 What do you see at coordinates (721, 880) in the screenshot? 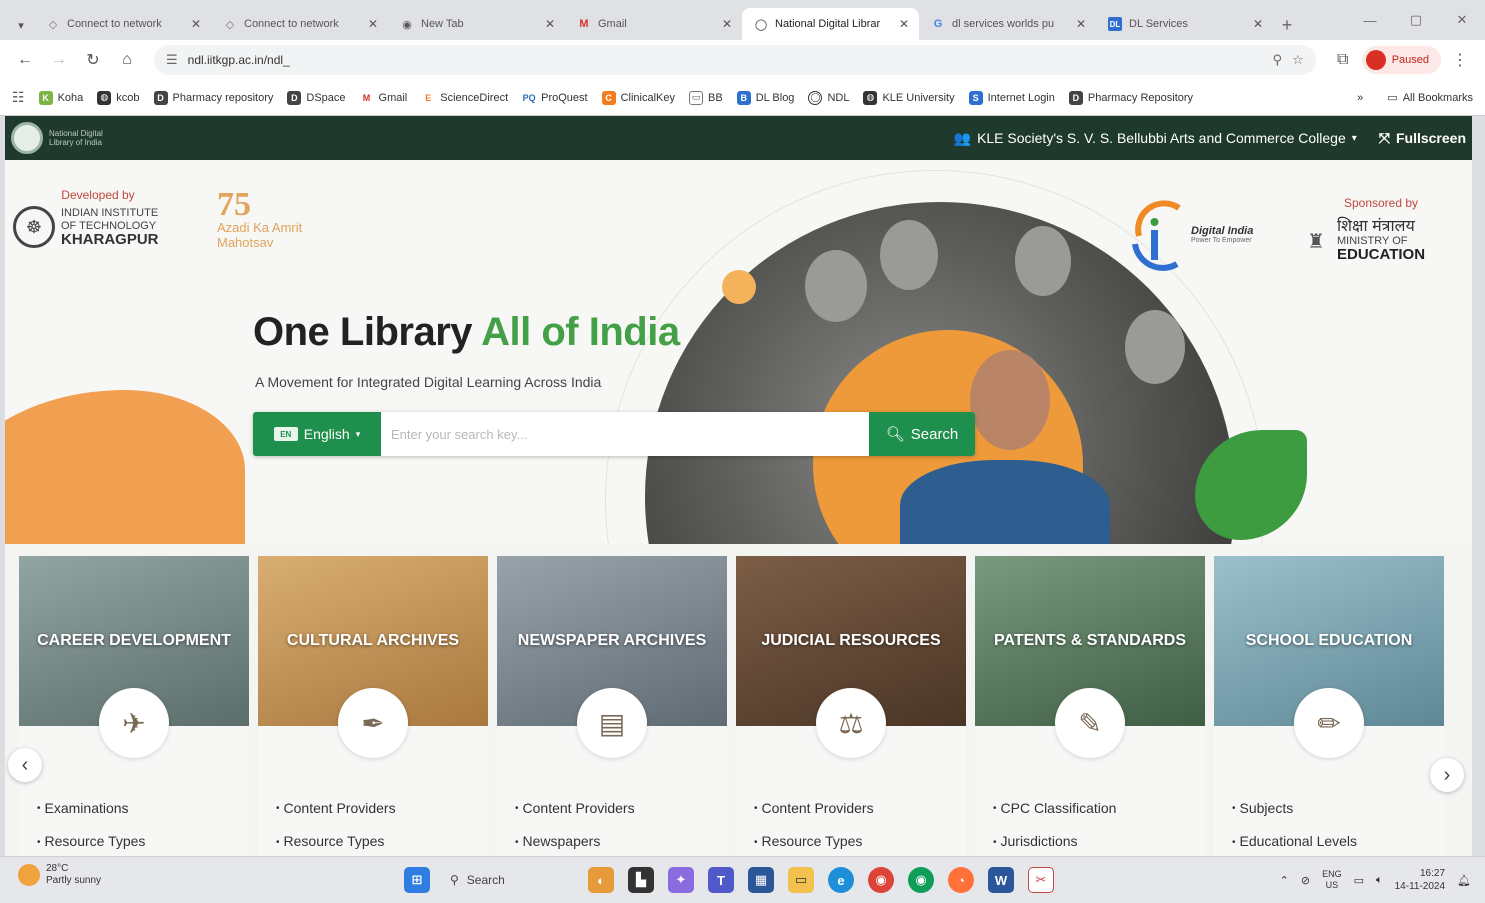
I see `teams-icon: T` at bounding box center [721, 880].